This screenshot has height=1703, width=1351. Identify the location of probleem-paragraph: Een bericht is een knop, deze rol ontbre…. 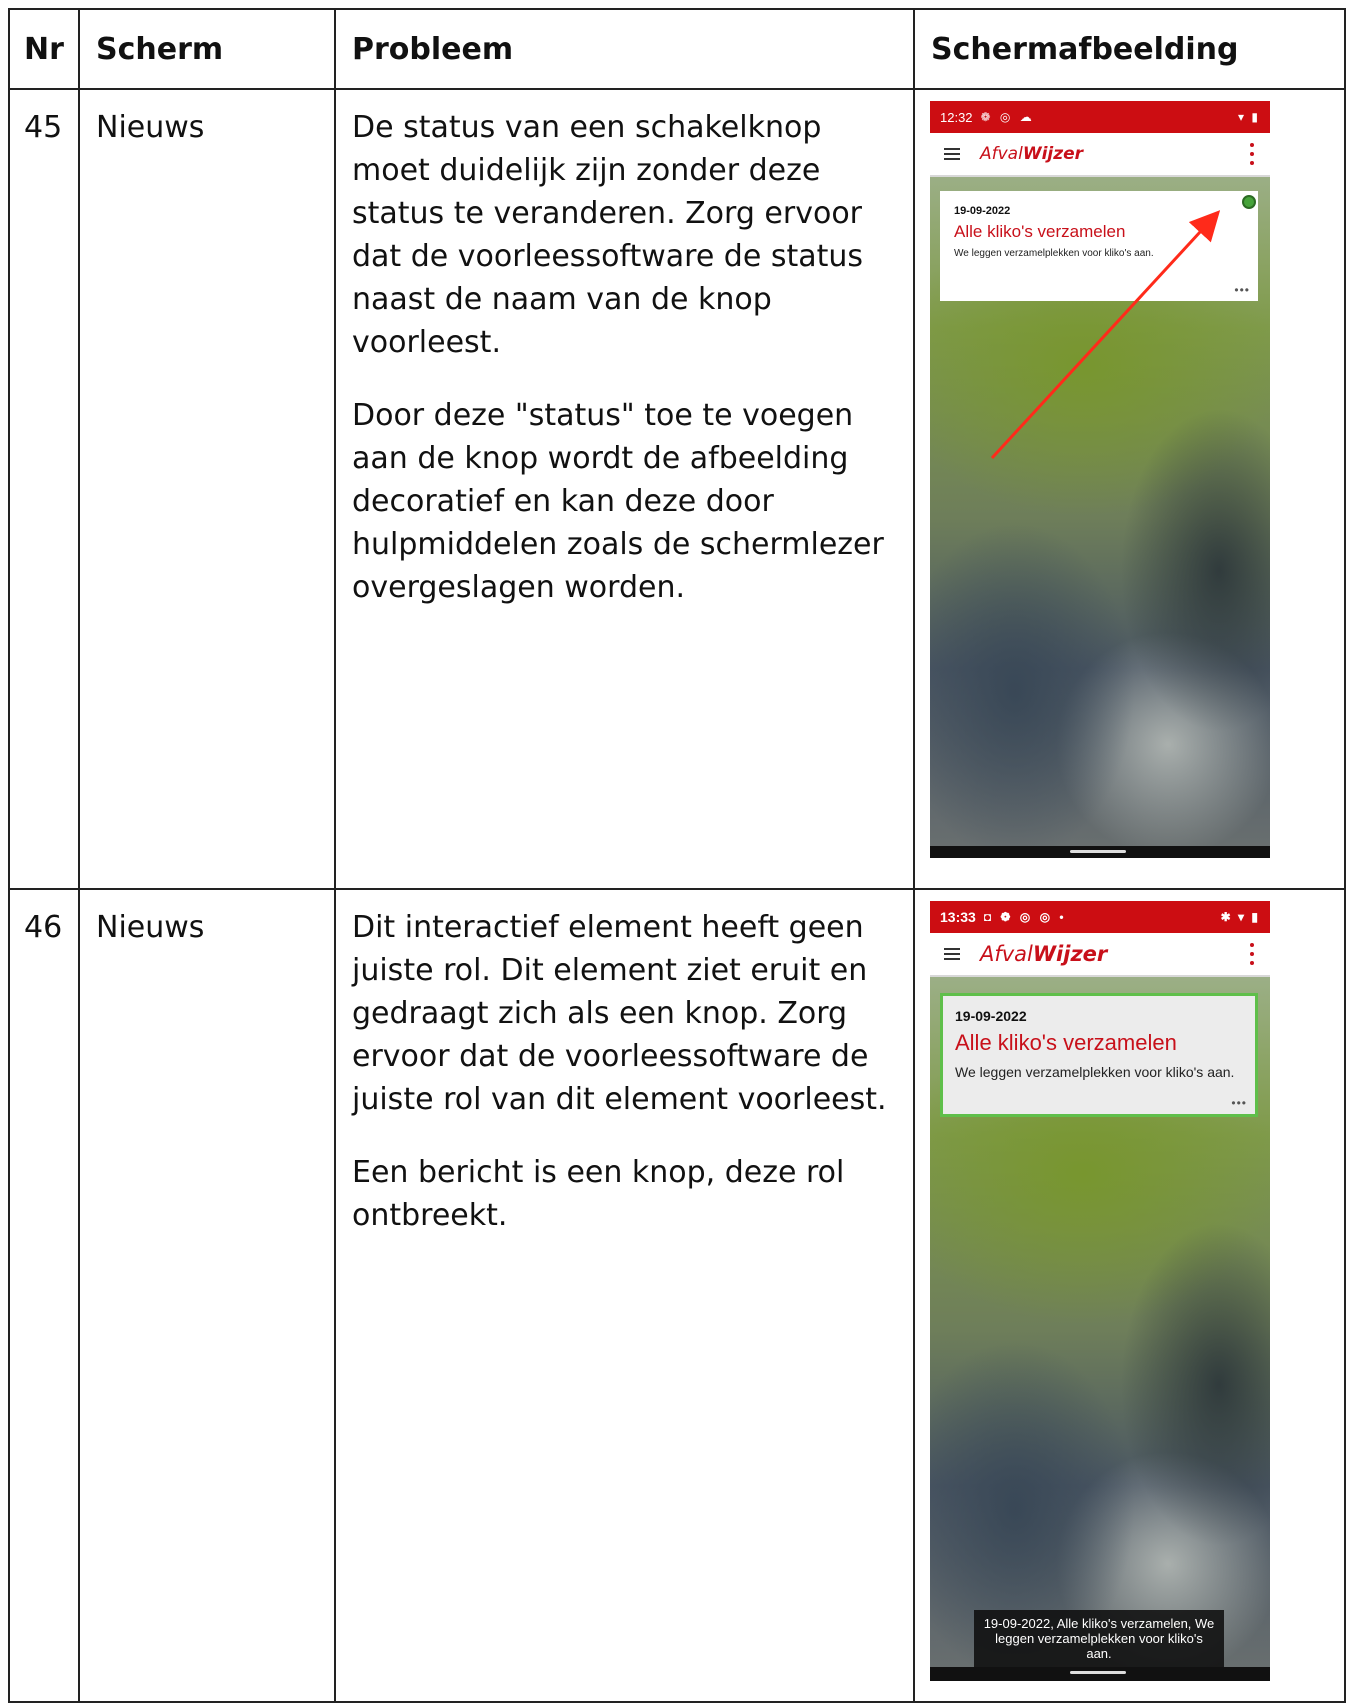
(598, 1194).